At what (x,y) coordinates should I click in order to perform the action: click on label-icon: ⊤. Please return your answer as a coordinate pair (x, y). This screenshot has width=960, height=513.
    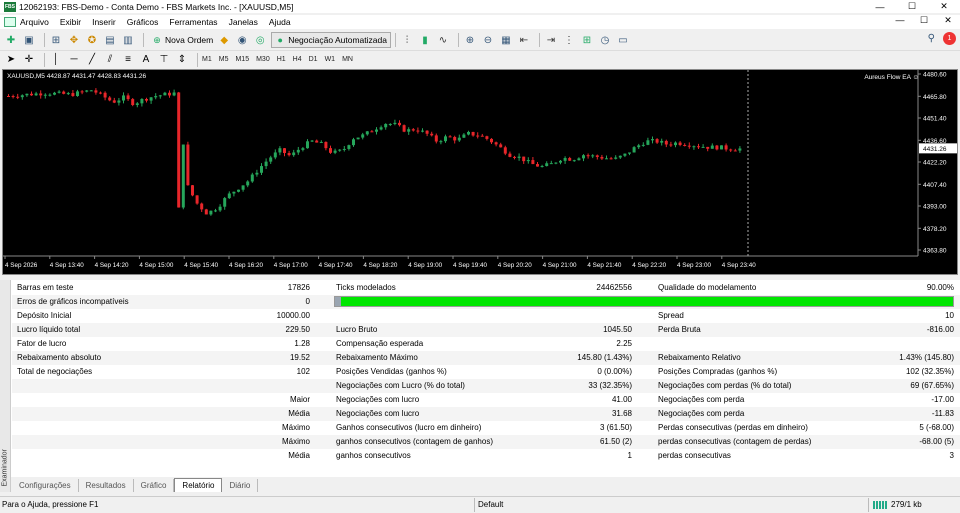
    Looking at the image, I should click on (164, 60).